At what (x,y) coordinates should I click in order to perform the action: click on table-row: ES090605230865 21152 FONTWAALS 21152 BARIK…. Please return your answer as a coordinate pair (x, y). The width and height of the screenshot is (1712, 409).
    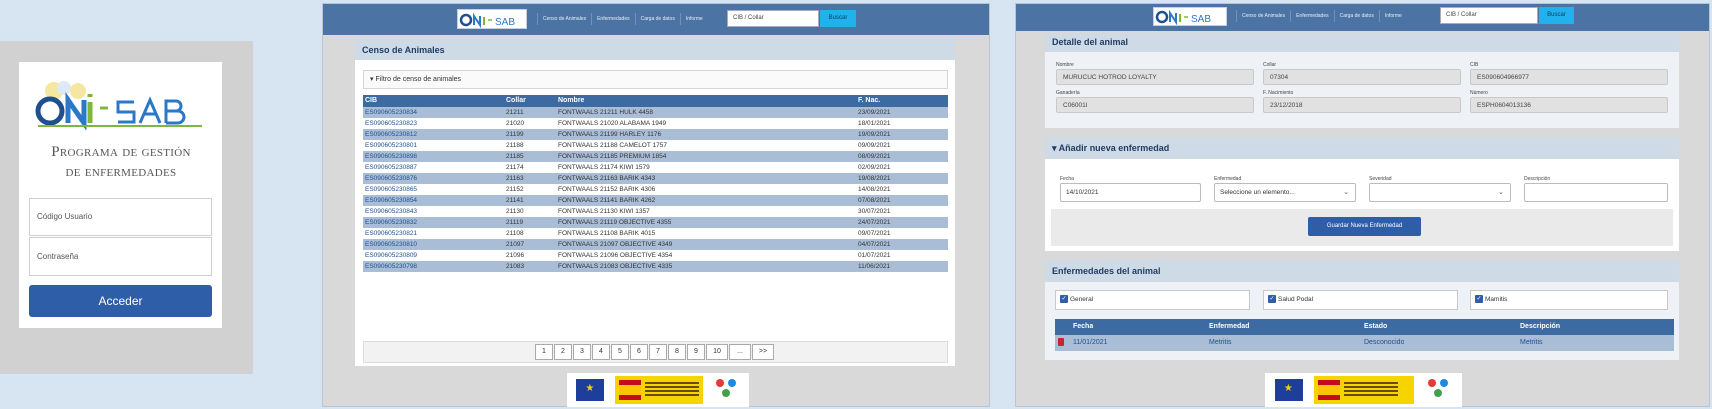
    Looking at the image, I should click on (655, 189).